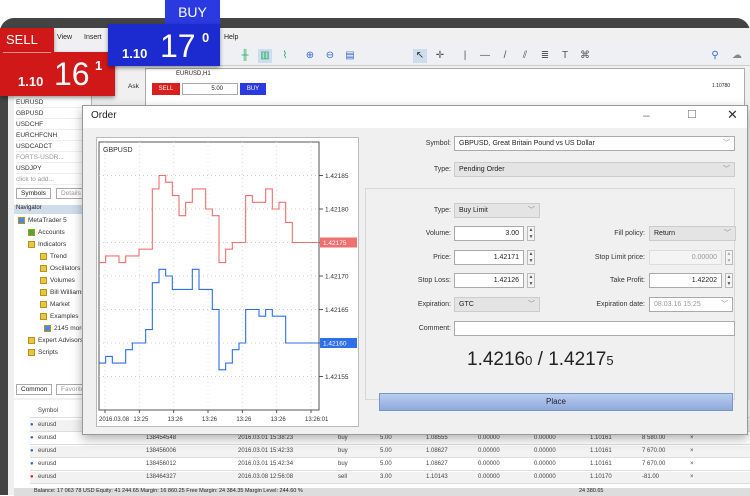  What do you see at coordinates (53, 135) in the screenshot?
I see `symbol-row: EURCHFCNH` at bounding box center [53, 135].